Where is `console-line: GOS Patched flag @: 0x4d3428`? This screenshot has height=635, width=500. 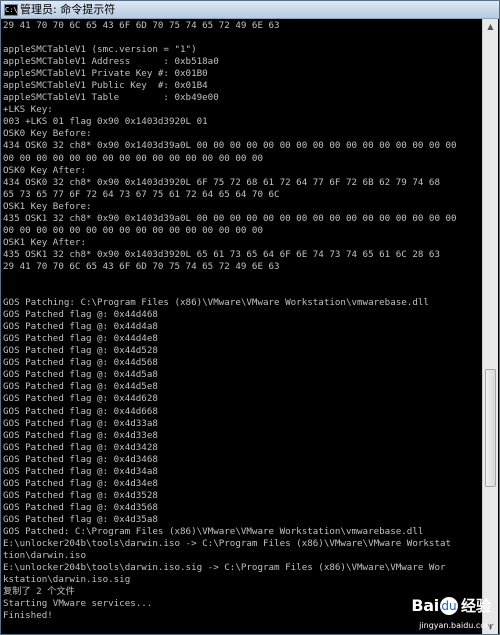 console-line: GOS Patched flag @: 0x4d3428 is located at coordinates (80, 447).